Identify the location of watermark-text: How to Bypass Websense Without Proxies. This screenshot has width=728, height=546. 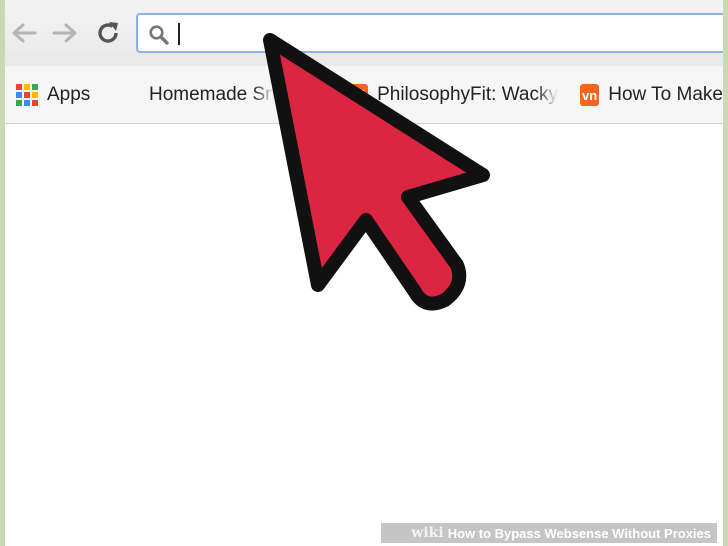
(579, 533).